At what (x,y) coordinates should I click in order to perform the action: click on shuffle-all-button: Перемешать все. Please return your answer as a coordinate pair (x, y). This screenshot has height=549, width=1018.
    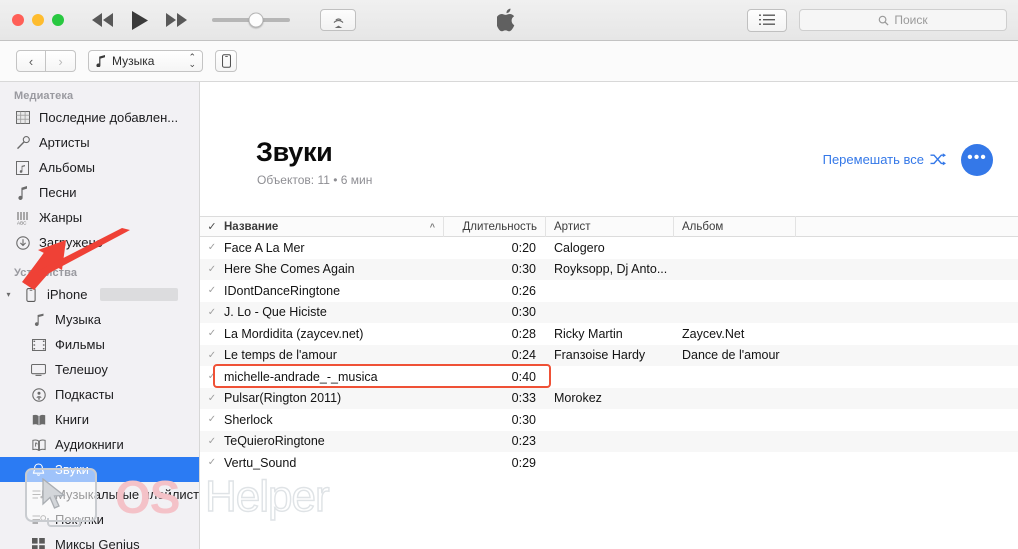
    Looking at the image, I should click on (884, 159).